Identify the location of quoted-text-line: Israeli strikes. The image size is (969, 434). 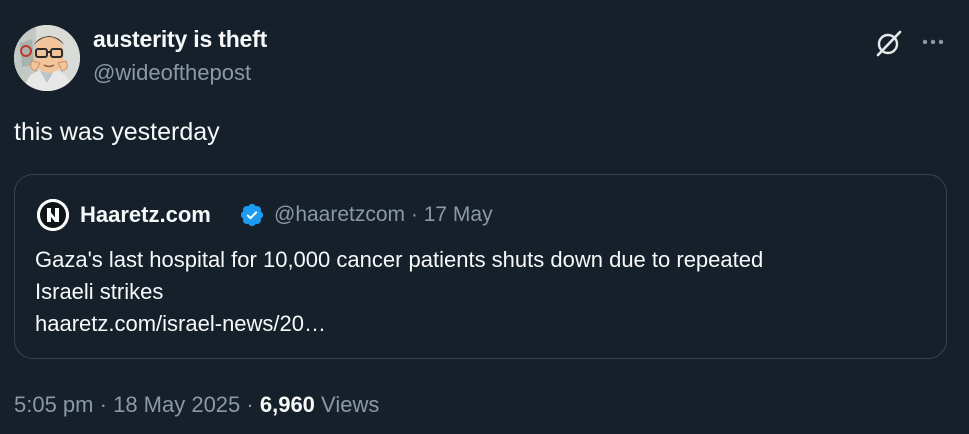
(99, 291).